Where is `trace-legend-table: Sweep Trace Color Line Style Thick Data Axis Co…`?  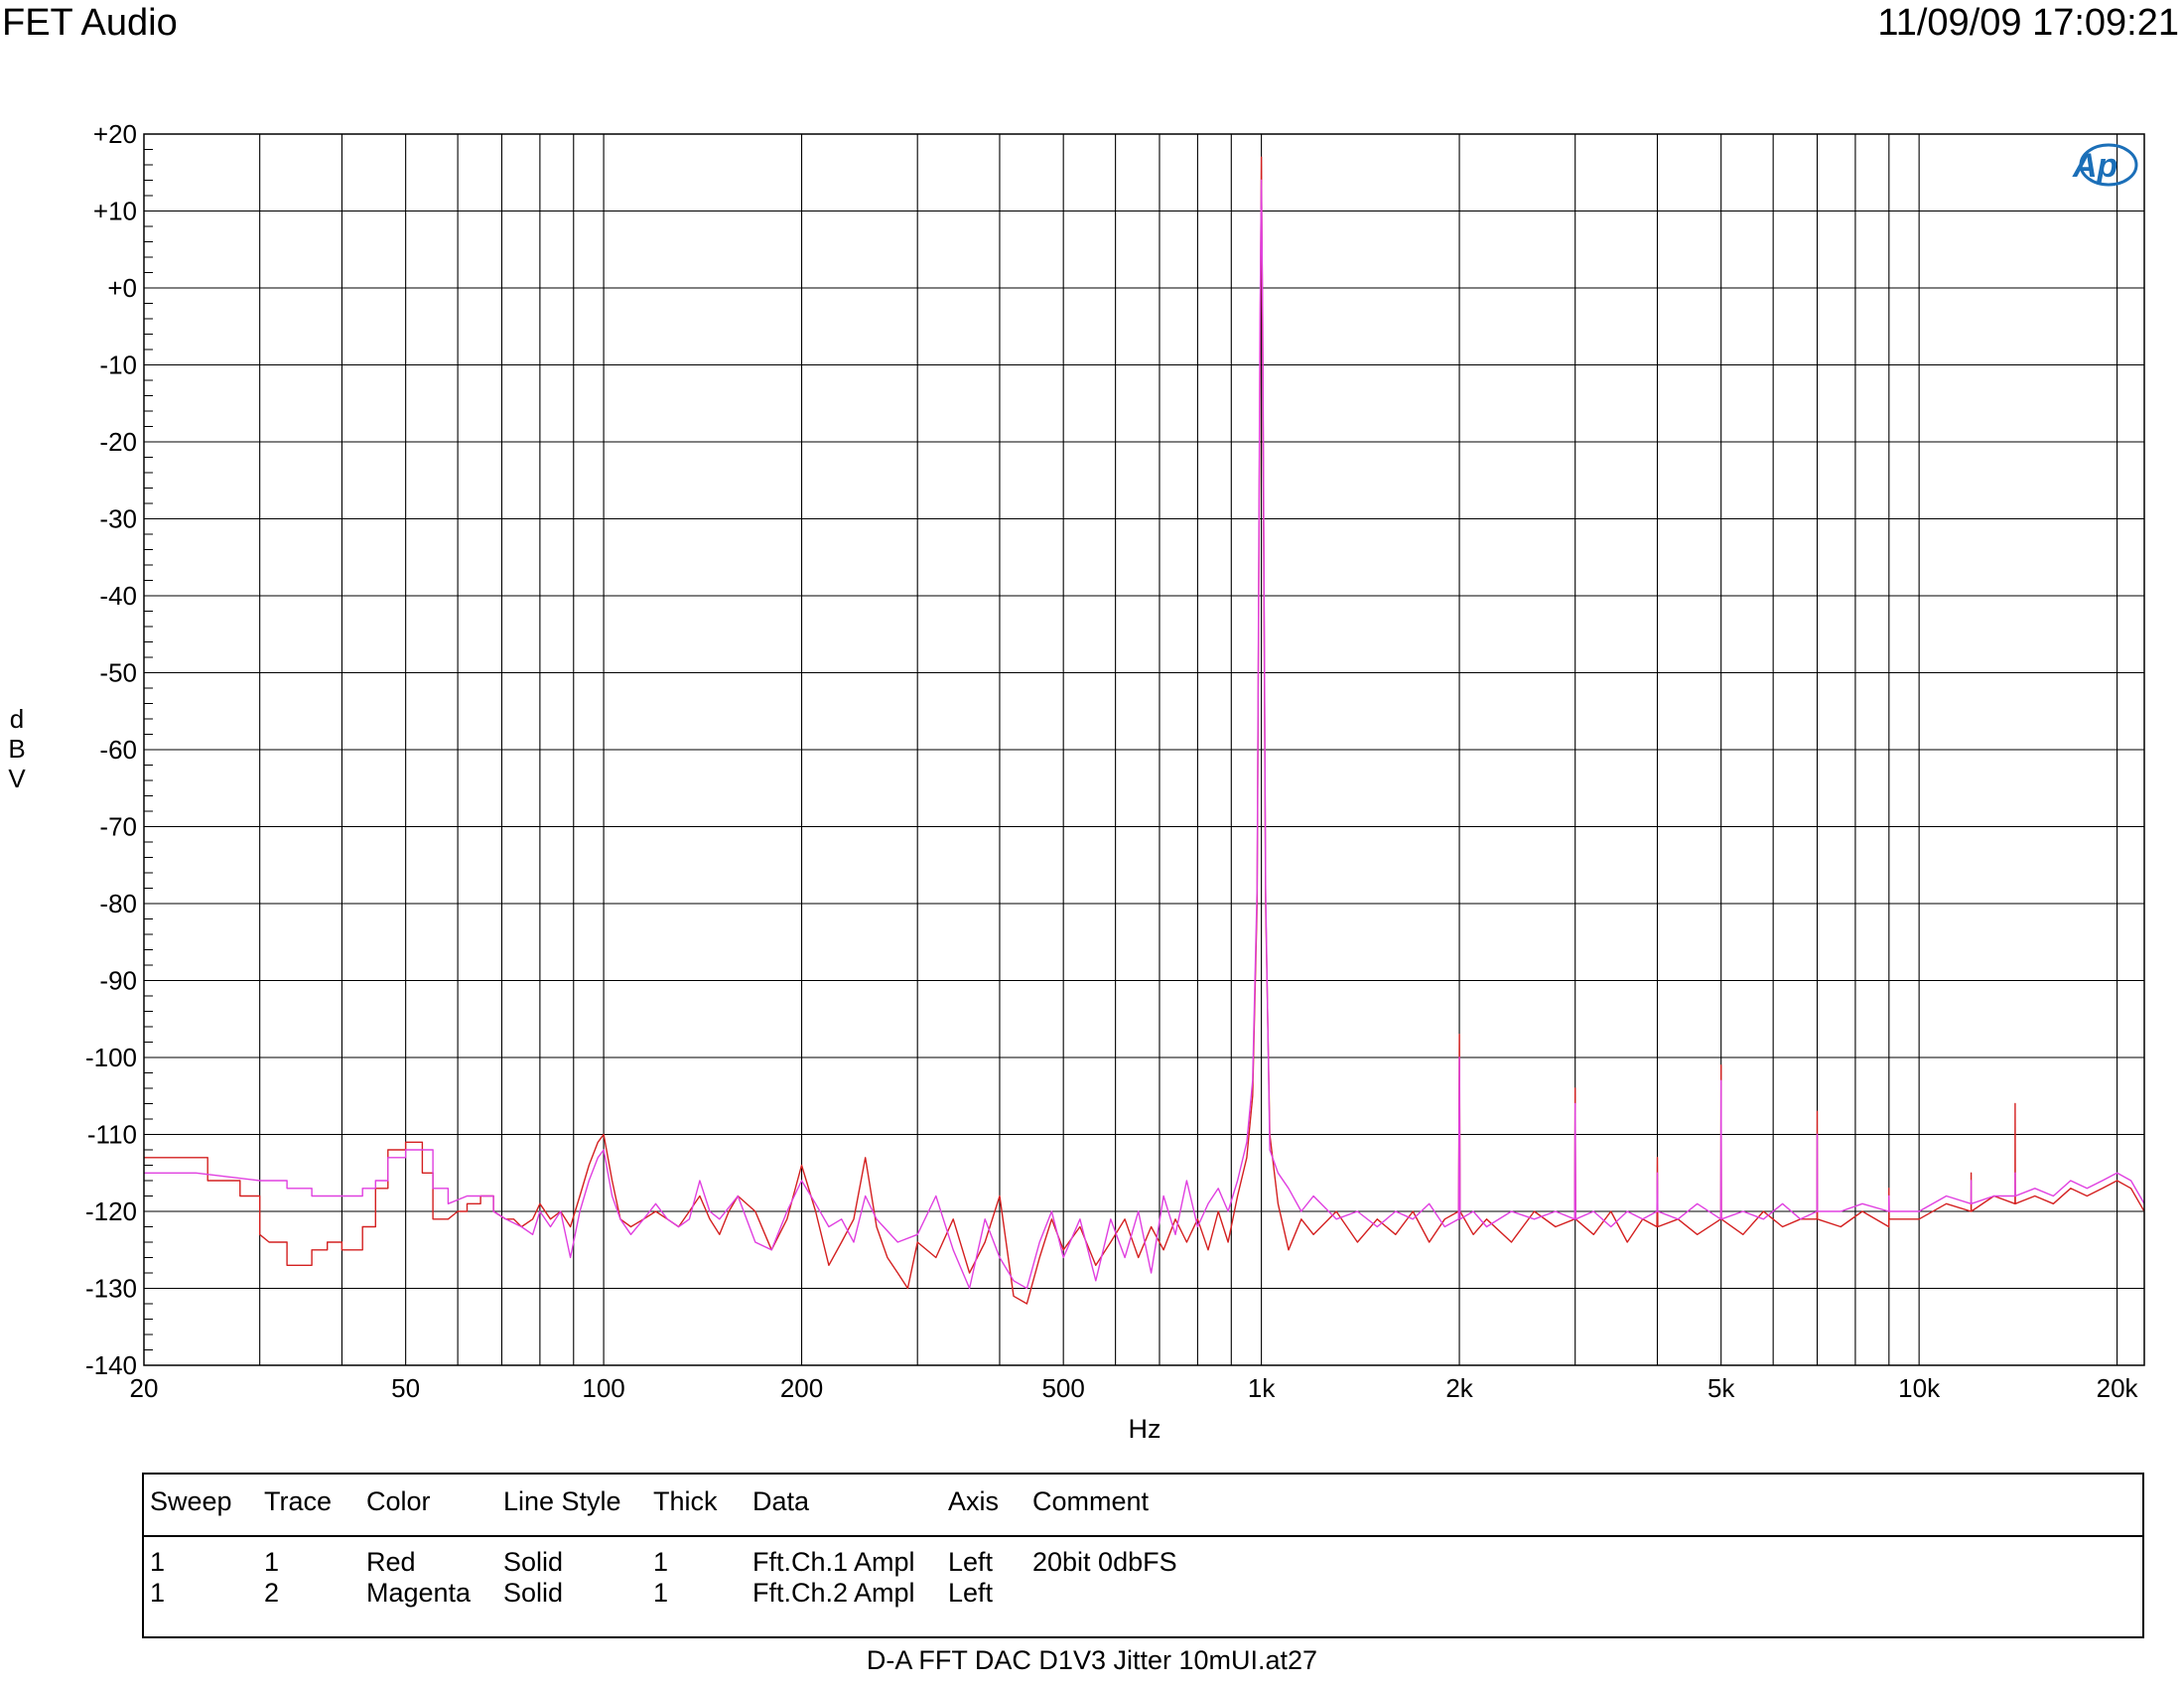 trace-legend-table: Sweep Trace Color Line Style Thick Data Axis Co… is located at coordinates (1143, 1555).